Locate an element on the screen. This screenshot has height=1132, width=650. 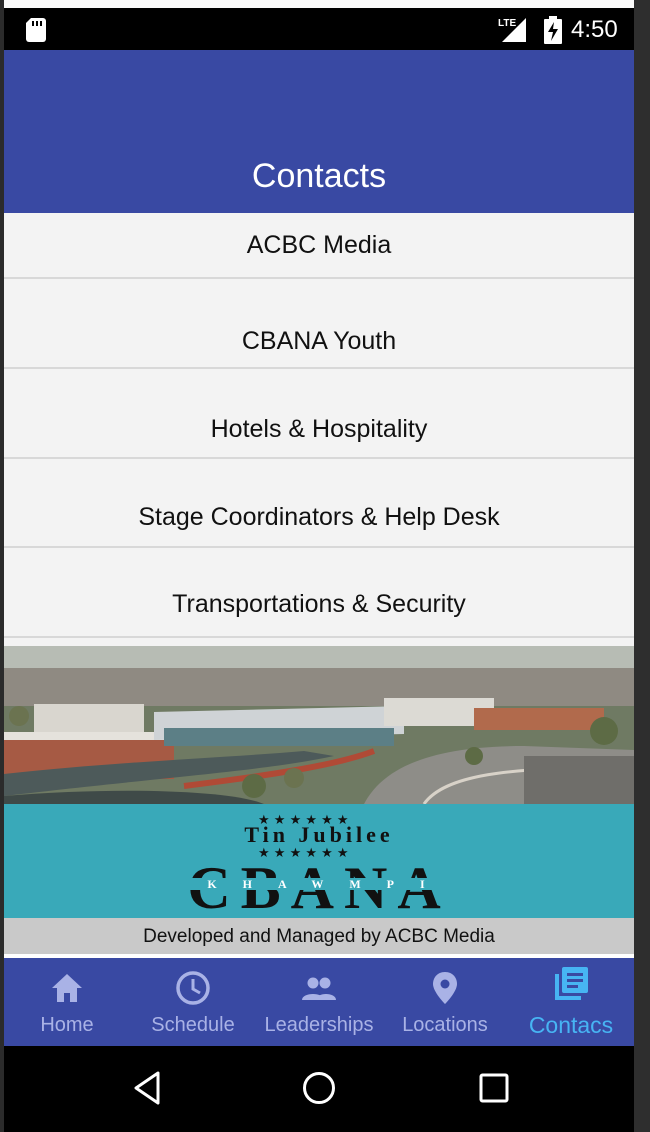
clock-icon is located at coordinates (193, 988).